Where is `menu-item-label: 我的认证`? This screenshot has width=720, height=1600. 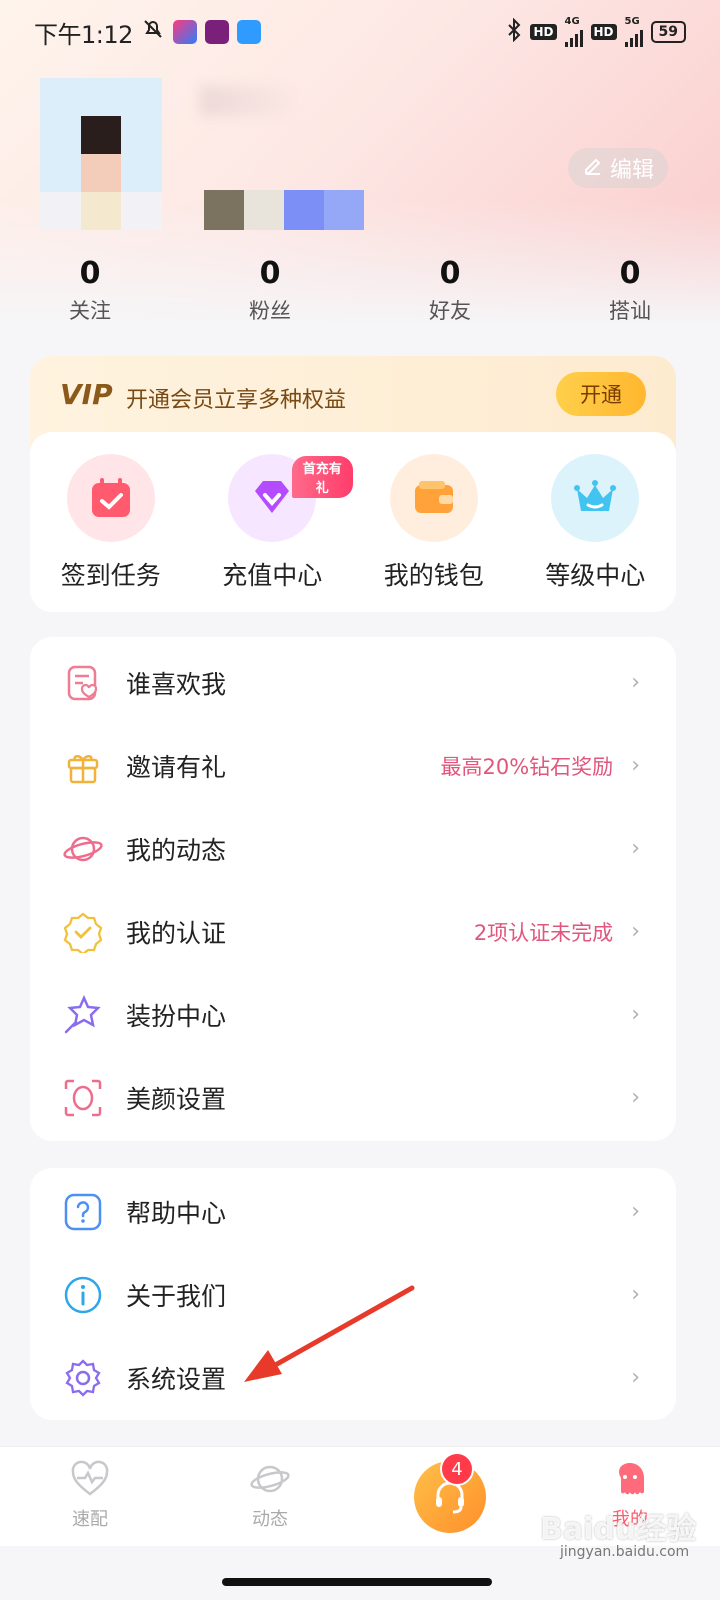
menu-item-label: 我的认证 is located at coordinates (176, 933).